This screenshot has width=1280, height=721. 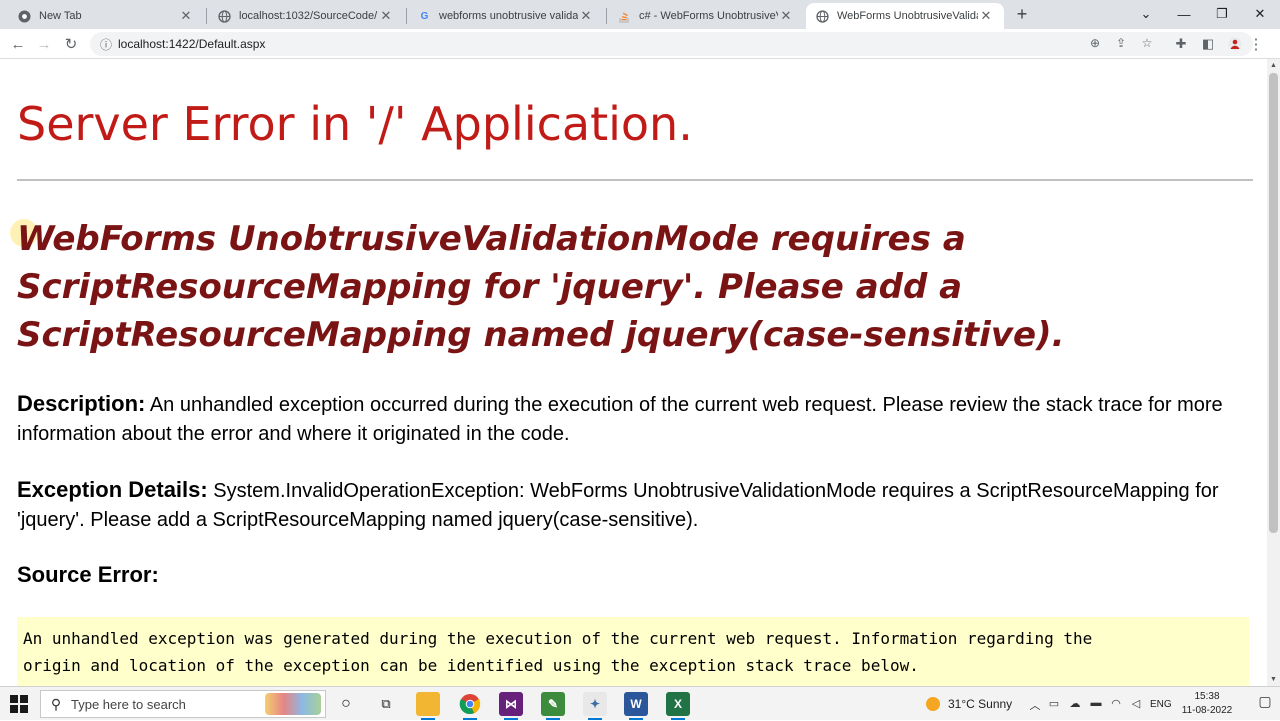 What do you see at coordinates (1136, 704) in the screenshot?
I see `volume-icon: ◁` at bounding box center [1136, 704].